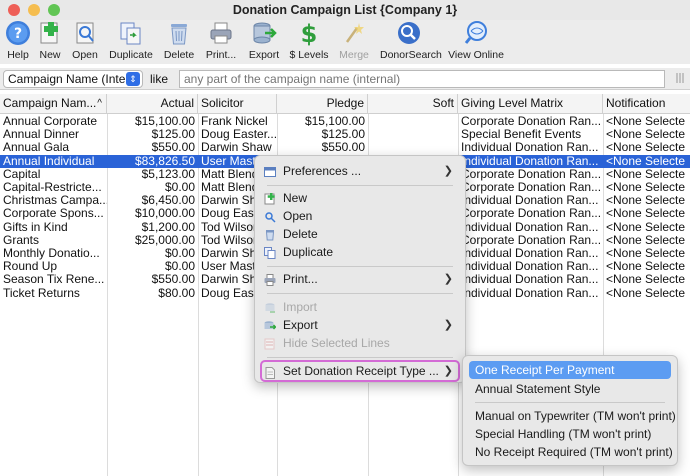 The image size is (690, 476). I want to click on export-button: Export, so click(264, 42).